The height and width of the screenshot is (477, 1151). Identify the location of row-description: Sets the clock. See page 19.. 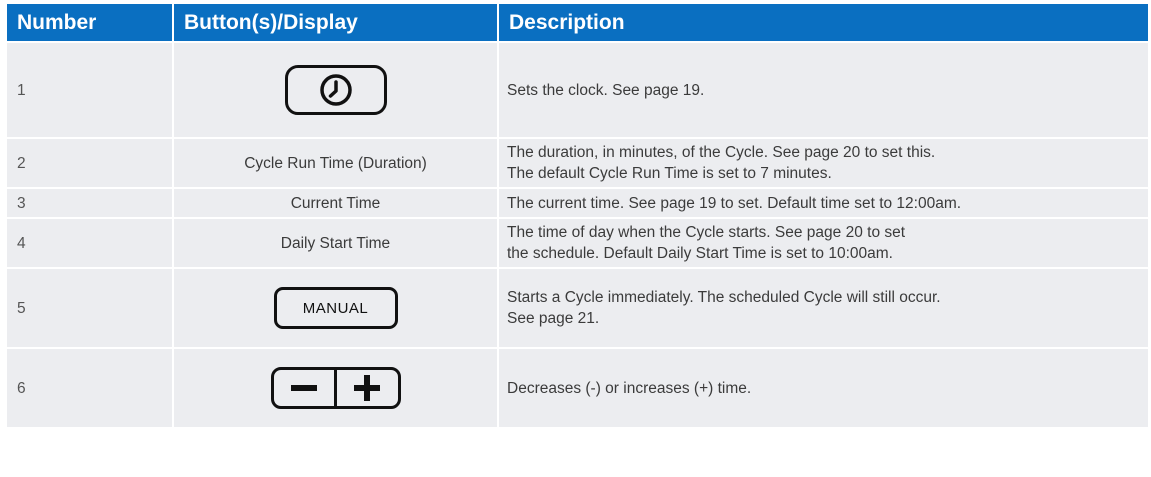
(823, 89).